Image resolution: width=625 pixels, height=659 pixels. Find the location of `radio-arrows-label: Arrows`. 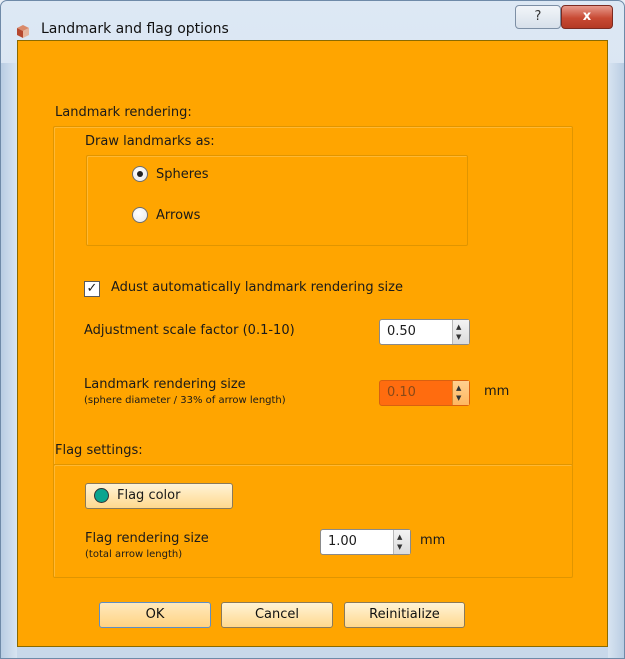

radio-arrows-label: Arrows is located at coordinates (178, 215).